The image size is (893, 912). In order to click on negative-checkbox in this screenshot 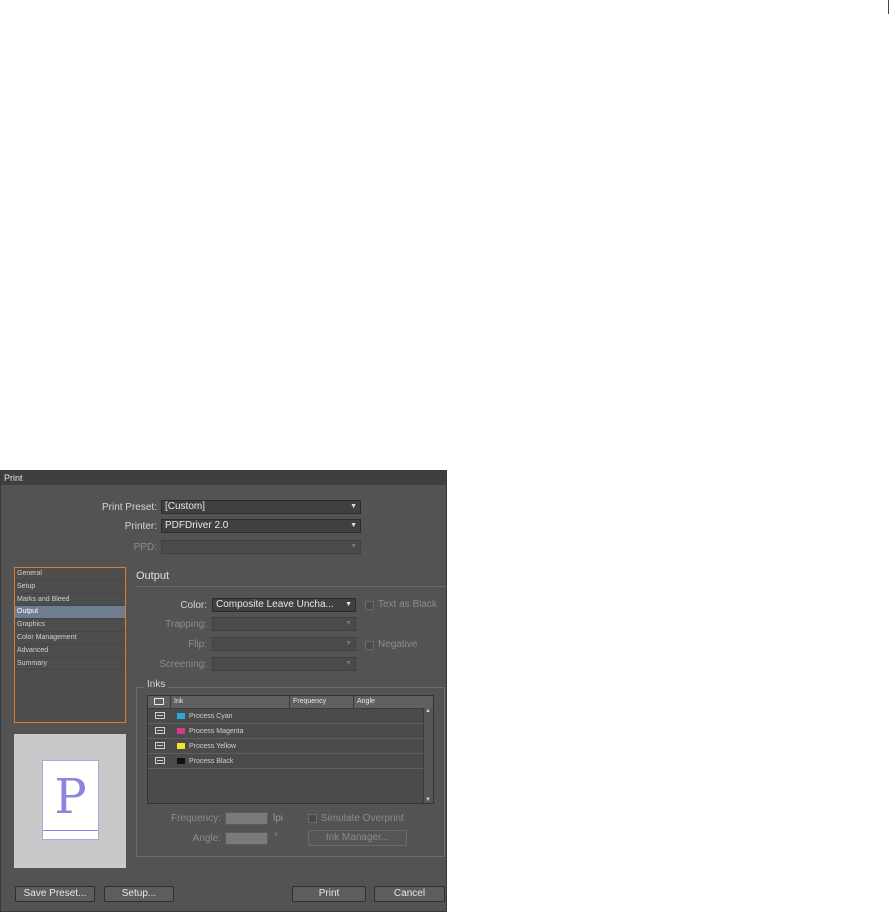, I will do `click(369, 645)`.